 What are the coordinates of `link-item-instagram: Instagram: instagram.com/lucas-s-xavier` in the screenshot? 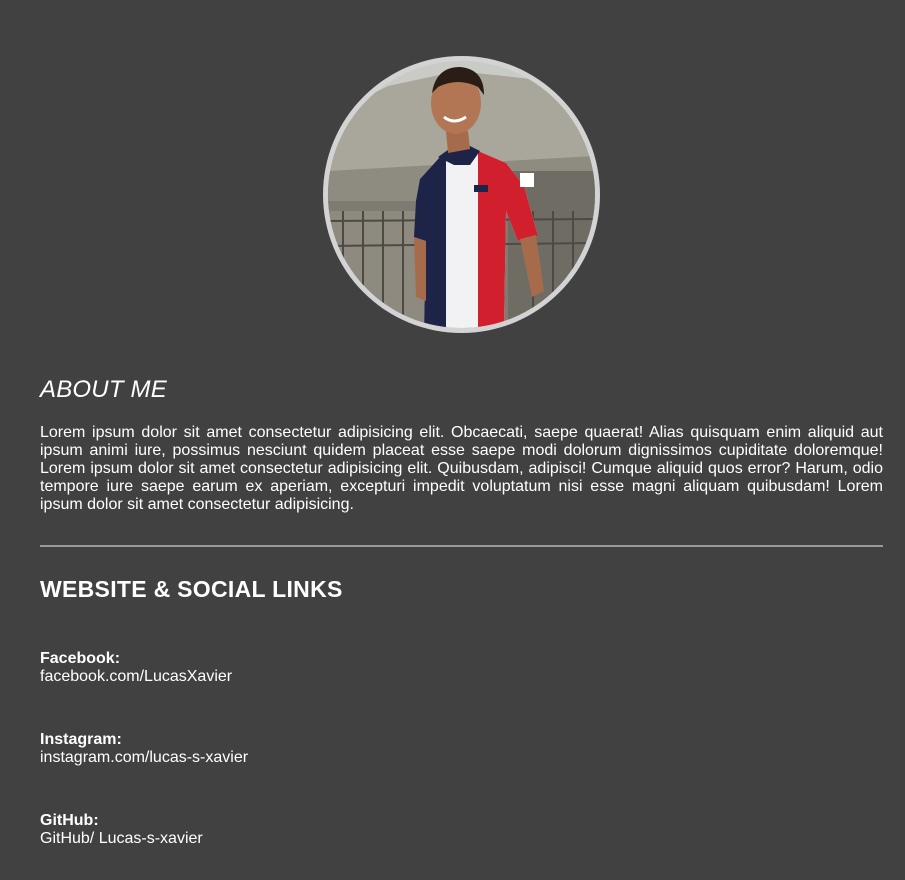 It's located at (144, 749).